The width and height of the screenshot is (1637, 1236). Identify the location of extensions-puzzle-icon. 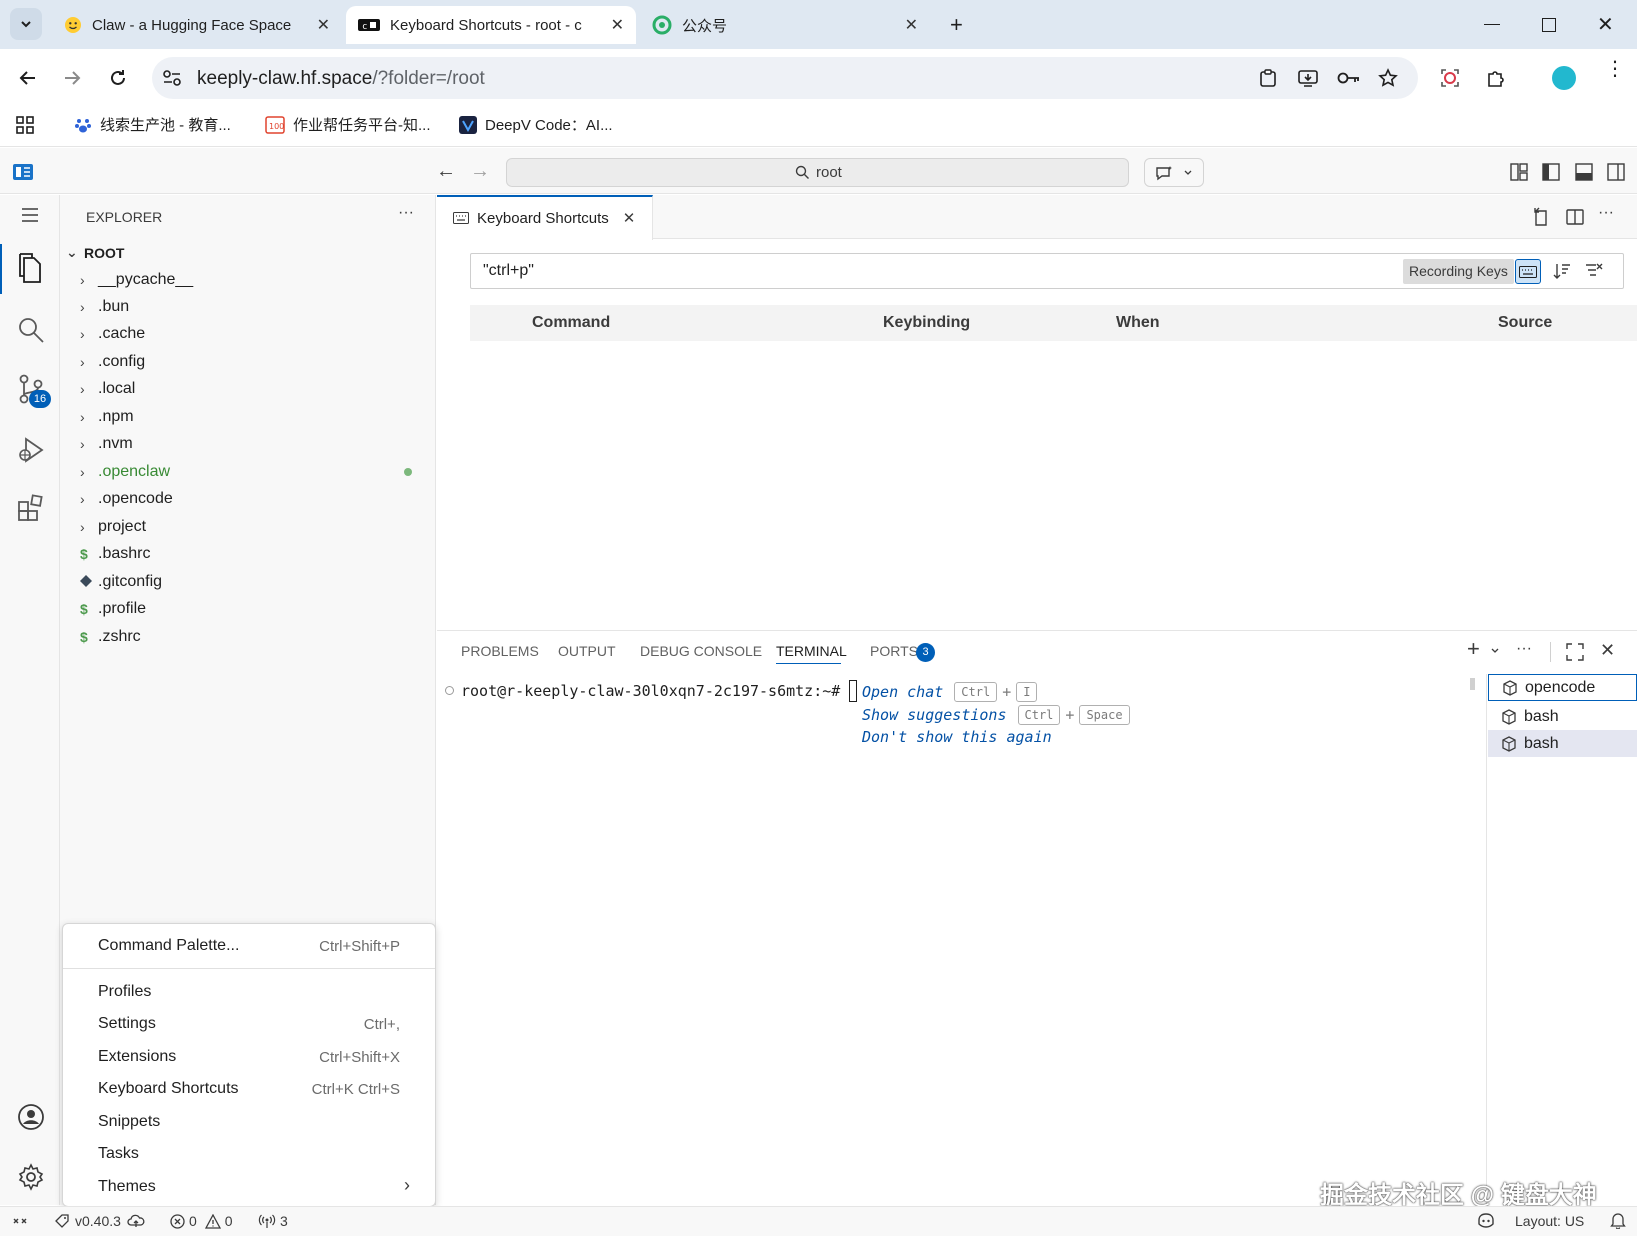
(1496, 78).